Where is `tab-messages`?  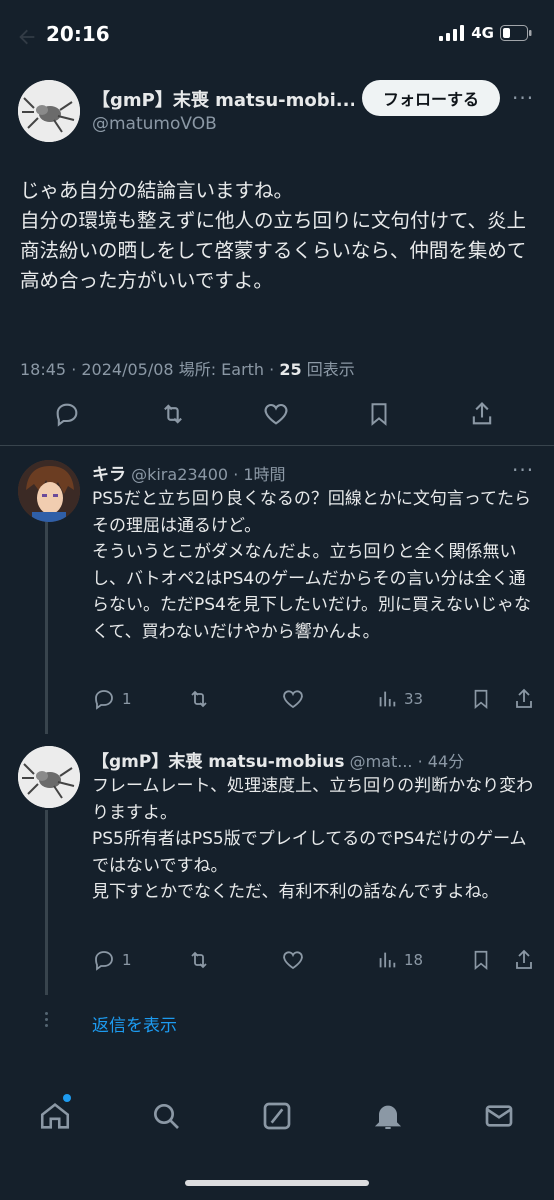 tab-messages is located at coordinates (499, 1116).